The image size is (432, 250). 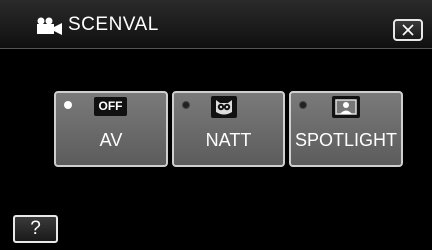 I want to click on option-av: OFF AV, so click(x=111, y=129).